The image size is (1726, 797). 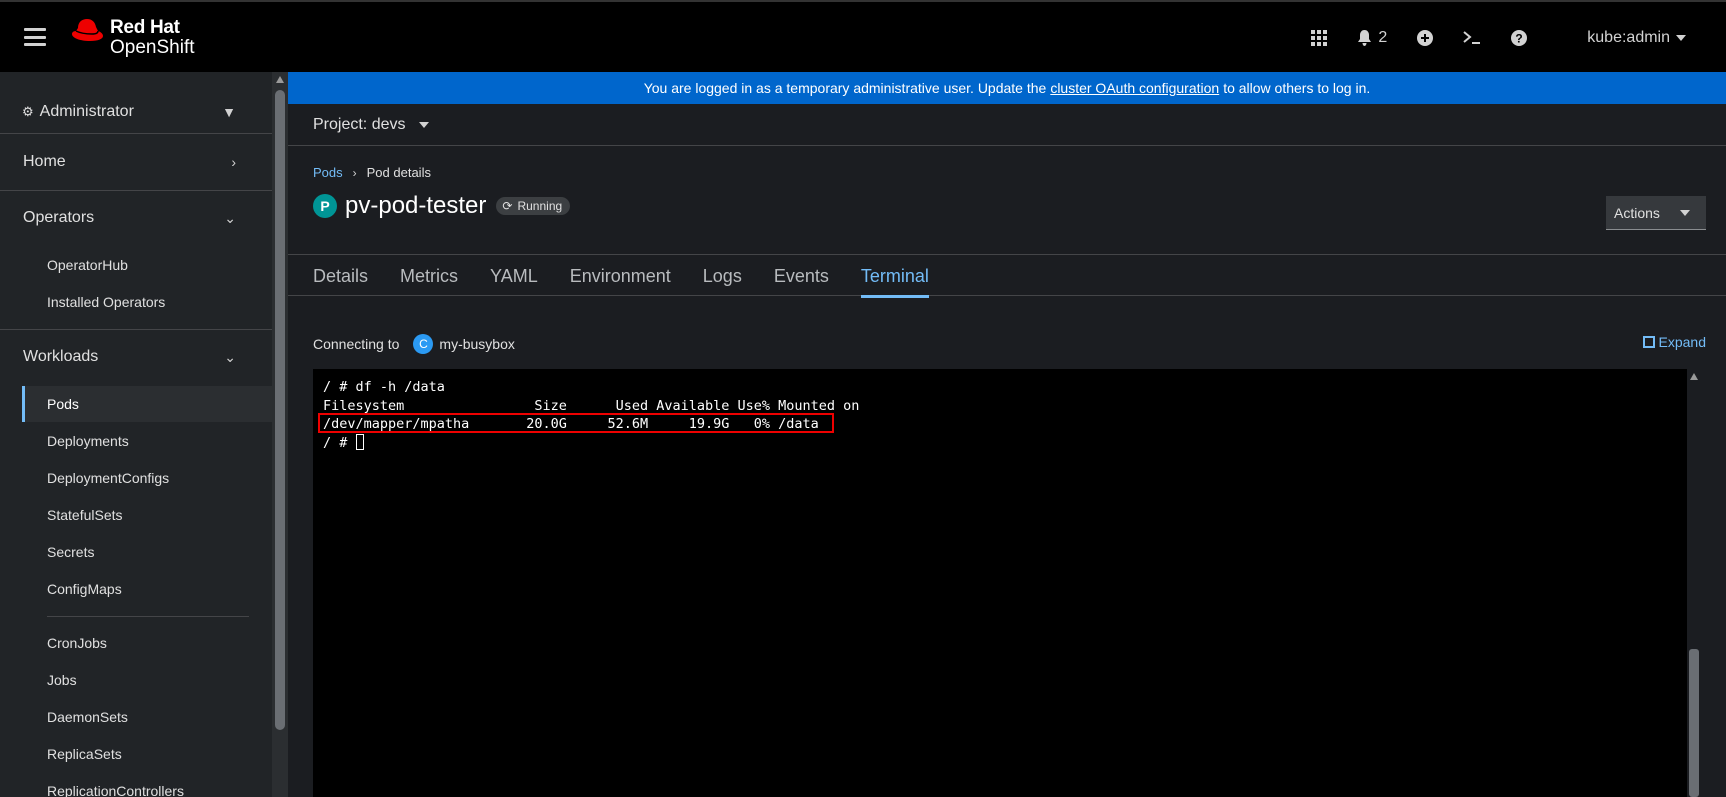 What do you see at coordinates (1648, 342) in the screenshot?
I see `expand-icon` at bounding box center [1648, 342].